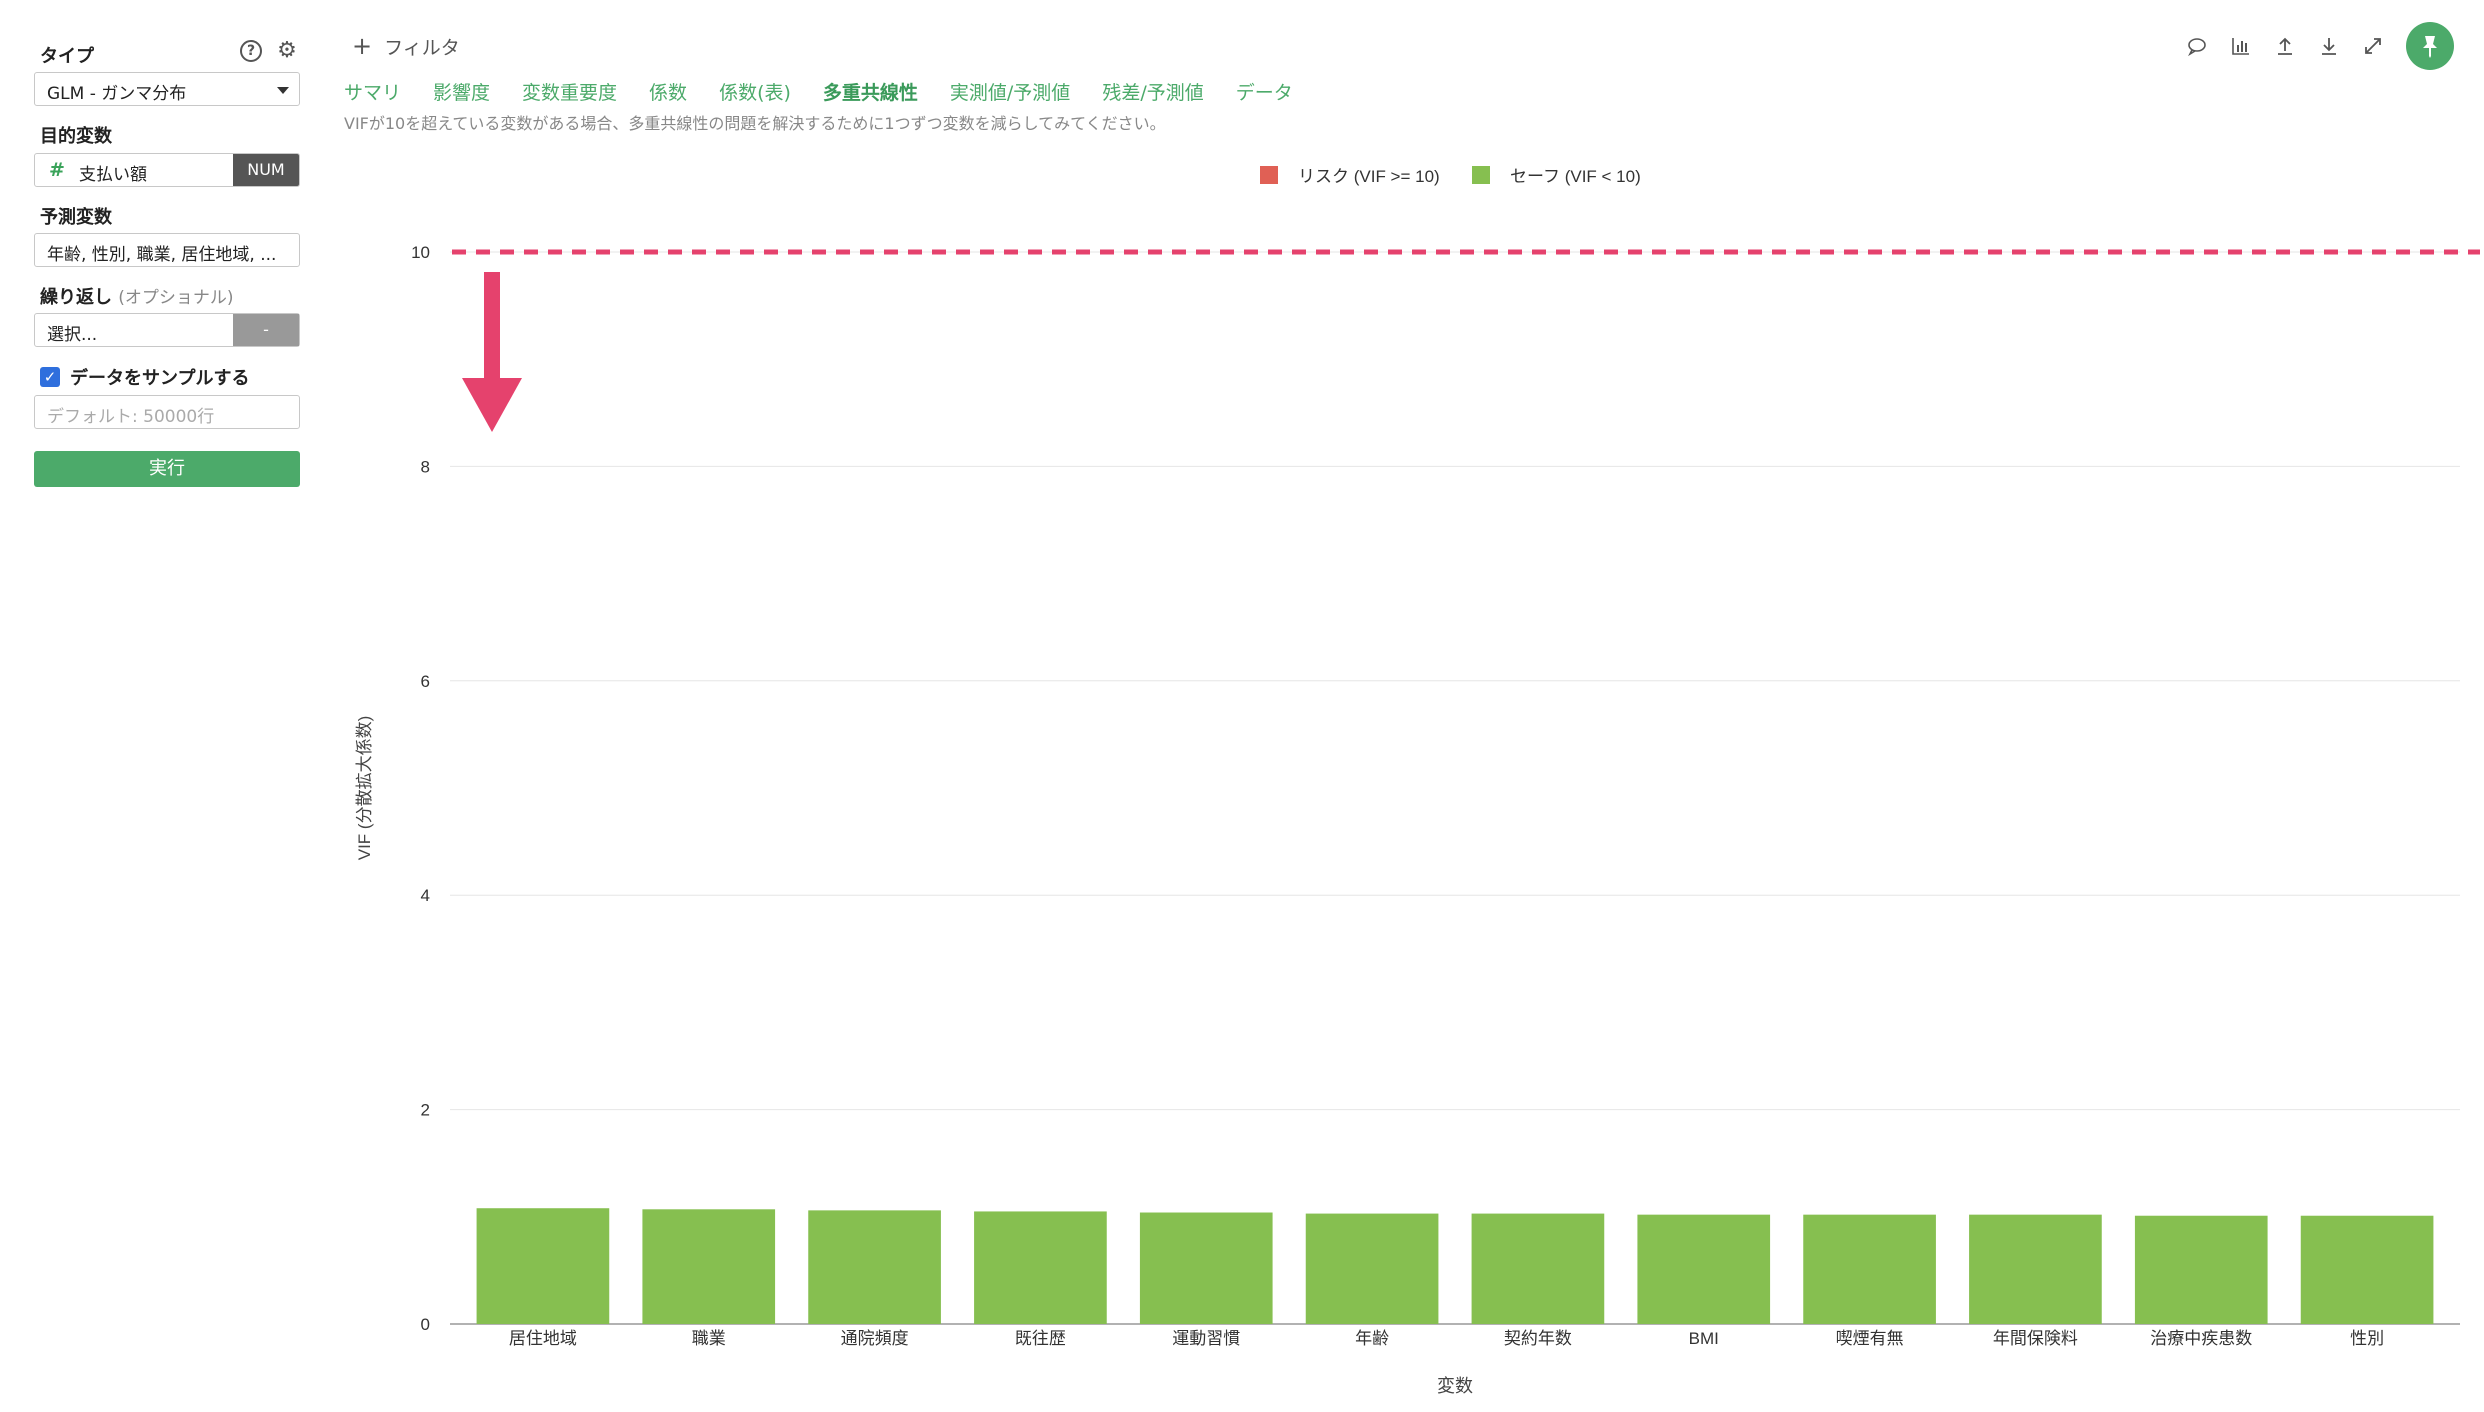 This screenshot has height=1412, width=2484. Describe the element at coordinates (113, 175) in the screenshot. I see `target-value: 支払い額` at that location.